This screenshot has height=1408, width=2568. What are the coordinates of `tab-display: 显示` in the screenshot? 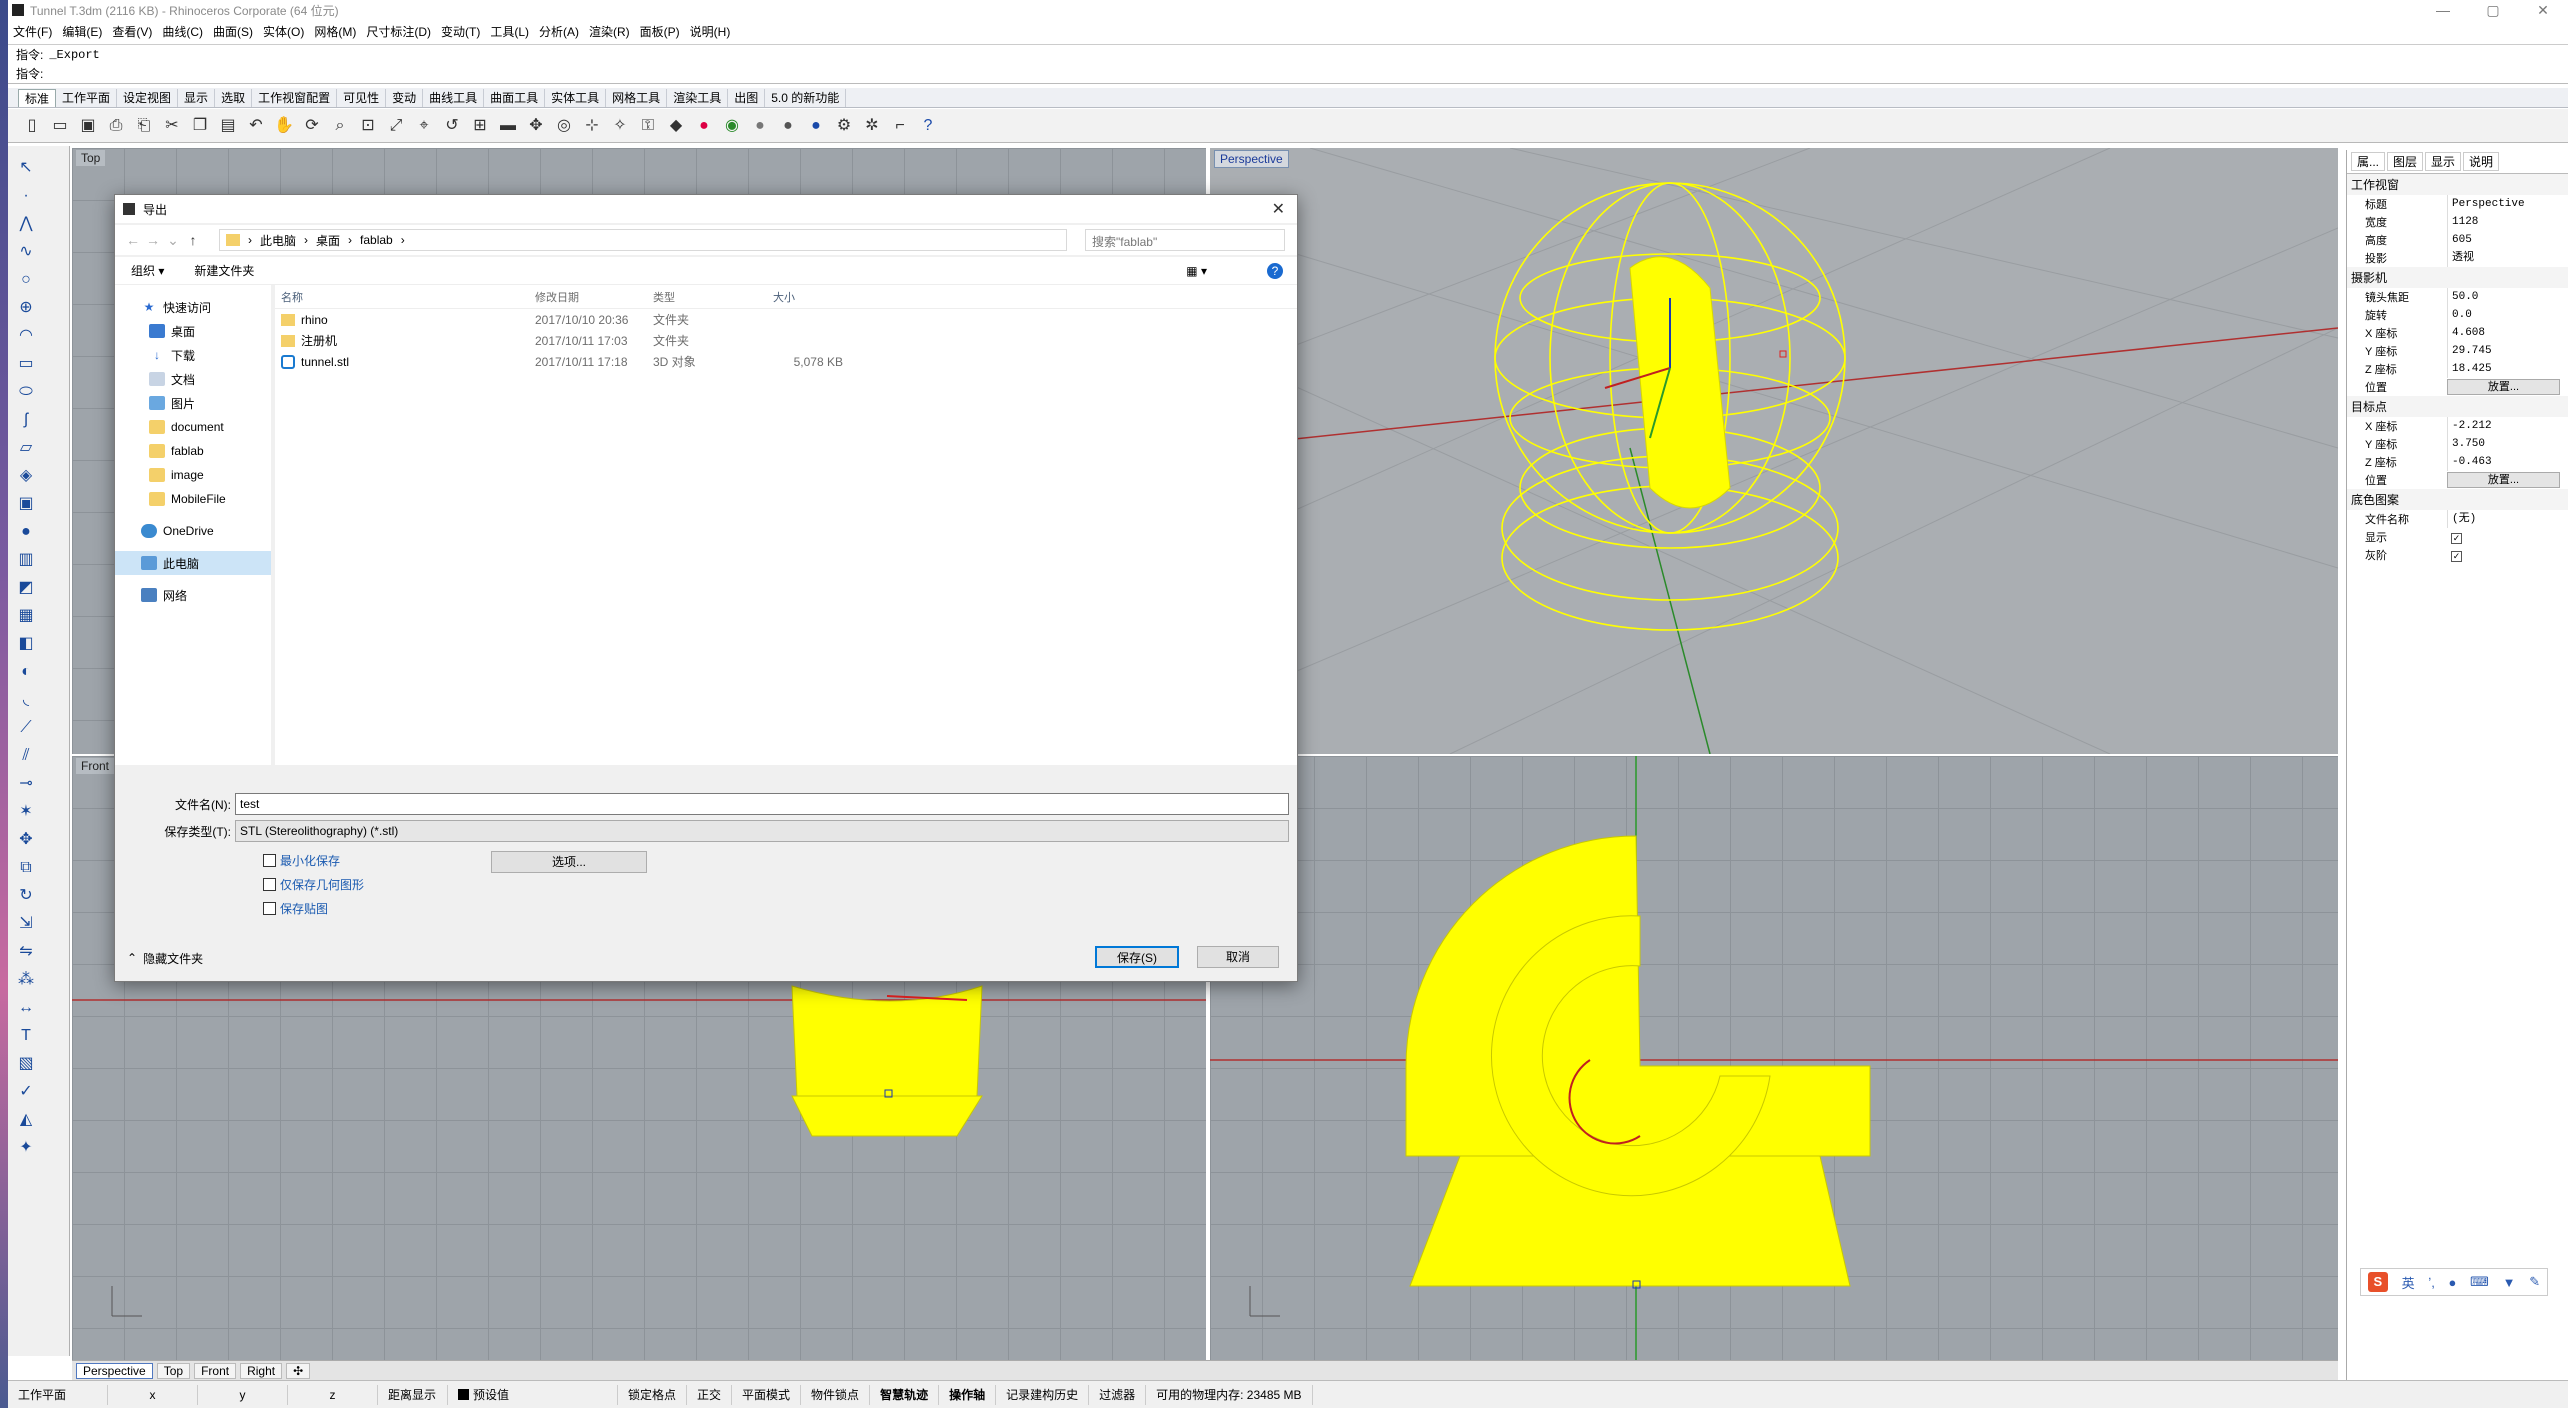 It's located at (197, 98).